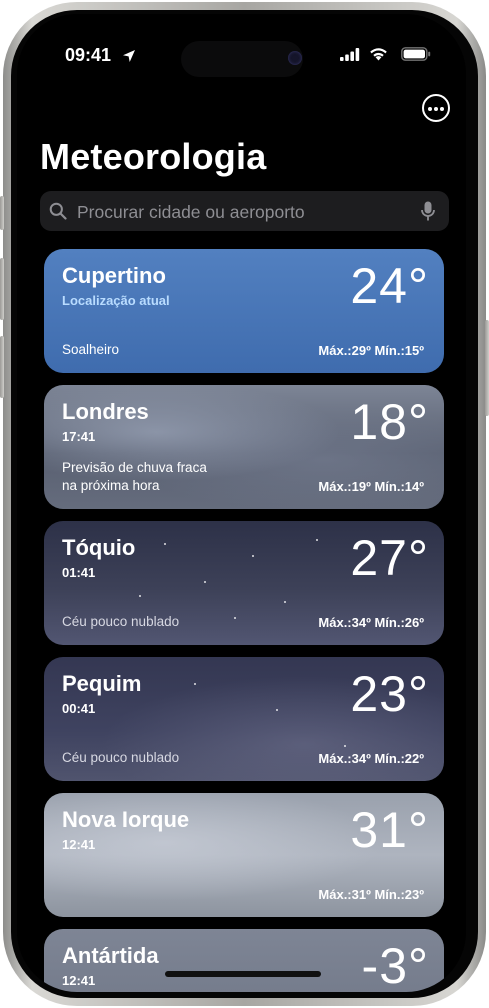 The image size is (489, 1008). I want to click on condition-line: Previsão de chuva fraca, so click(134, 467).